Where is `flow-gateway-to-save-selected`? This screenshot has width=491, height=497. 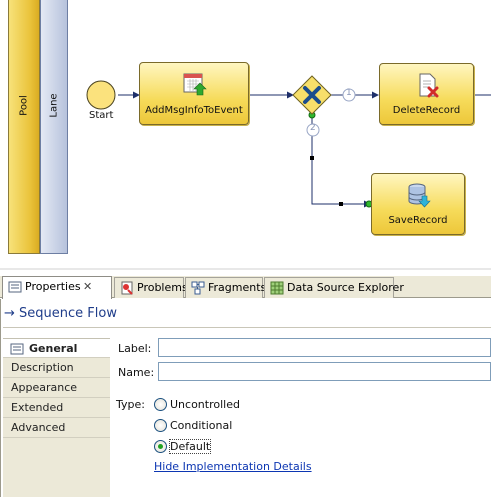 flow-gateway-to-save-selected is located at coordinates (341, 162).